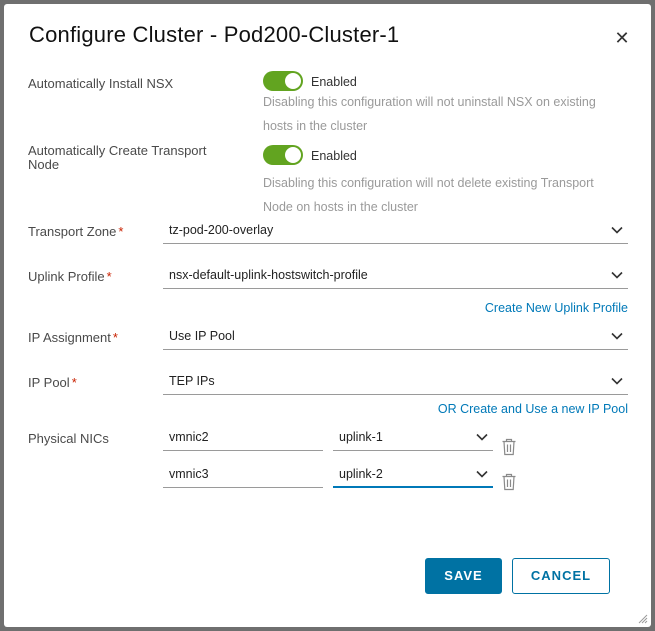 Image resolution: width=655 pixels, height=631 pixels. I want to click on ip-pool-select: TEP IPs, so click(395, 382).